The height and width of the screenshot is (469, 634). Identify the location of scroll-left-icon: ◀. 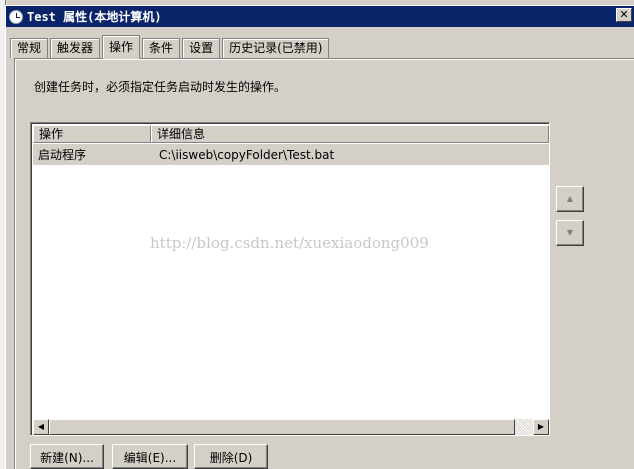
(41, 427).